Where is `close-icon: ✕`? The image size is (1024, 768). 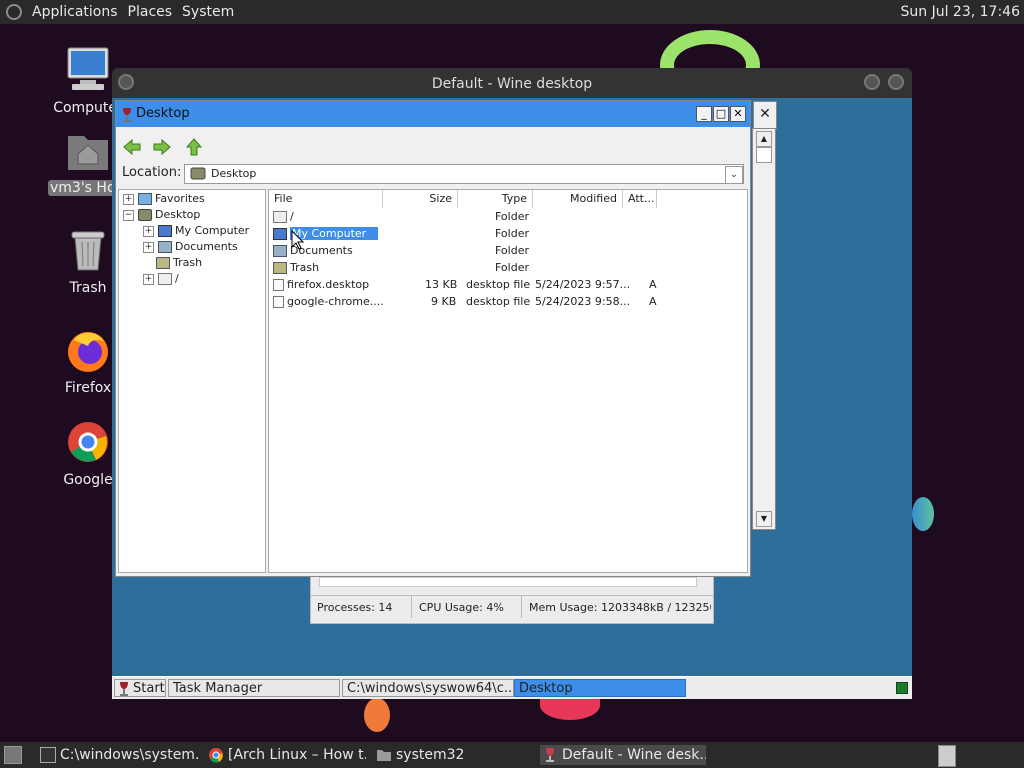 close-icon: ✕ is located at coordinates (765, 115).